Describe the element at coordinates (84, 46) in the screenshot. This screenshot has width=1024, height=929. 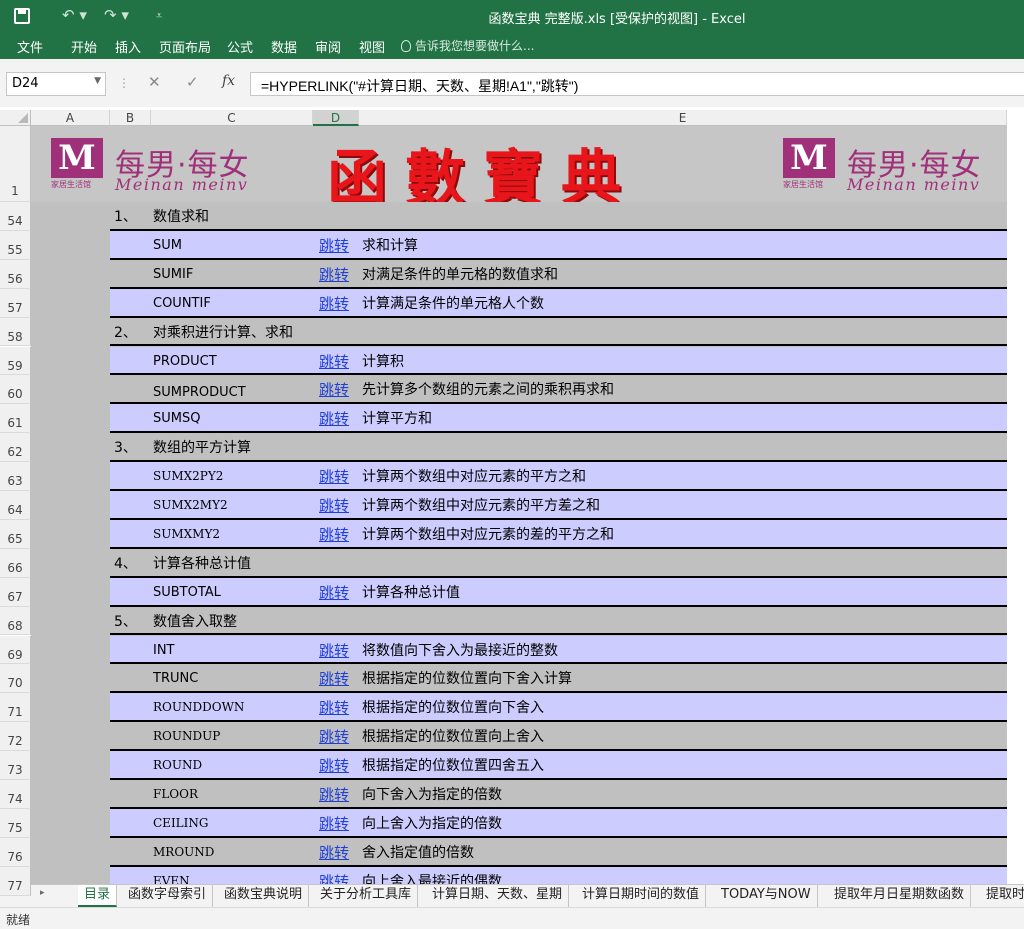
I see `tab-home: 开始` at that location.